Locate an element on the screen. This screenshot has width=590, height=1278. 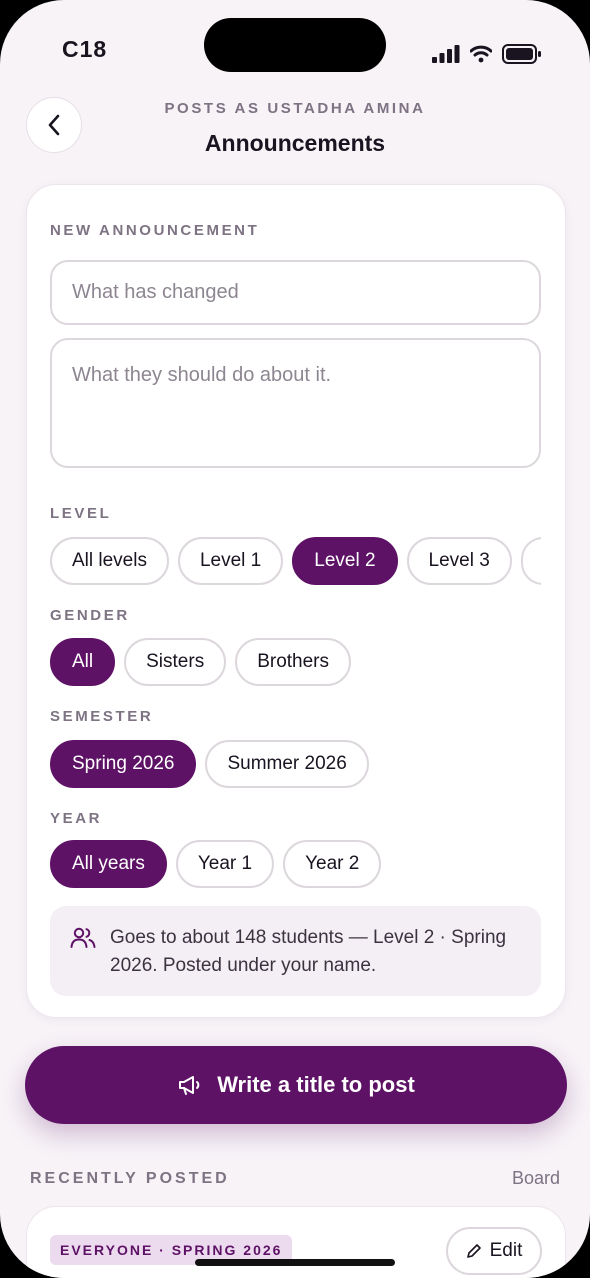
post-button-label: Write a title to post is located at coordinates (316, 1084).